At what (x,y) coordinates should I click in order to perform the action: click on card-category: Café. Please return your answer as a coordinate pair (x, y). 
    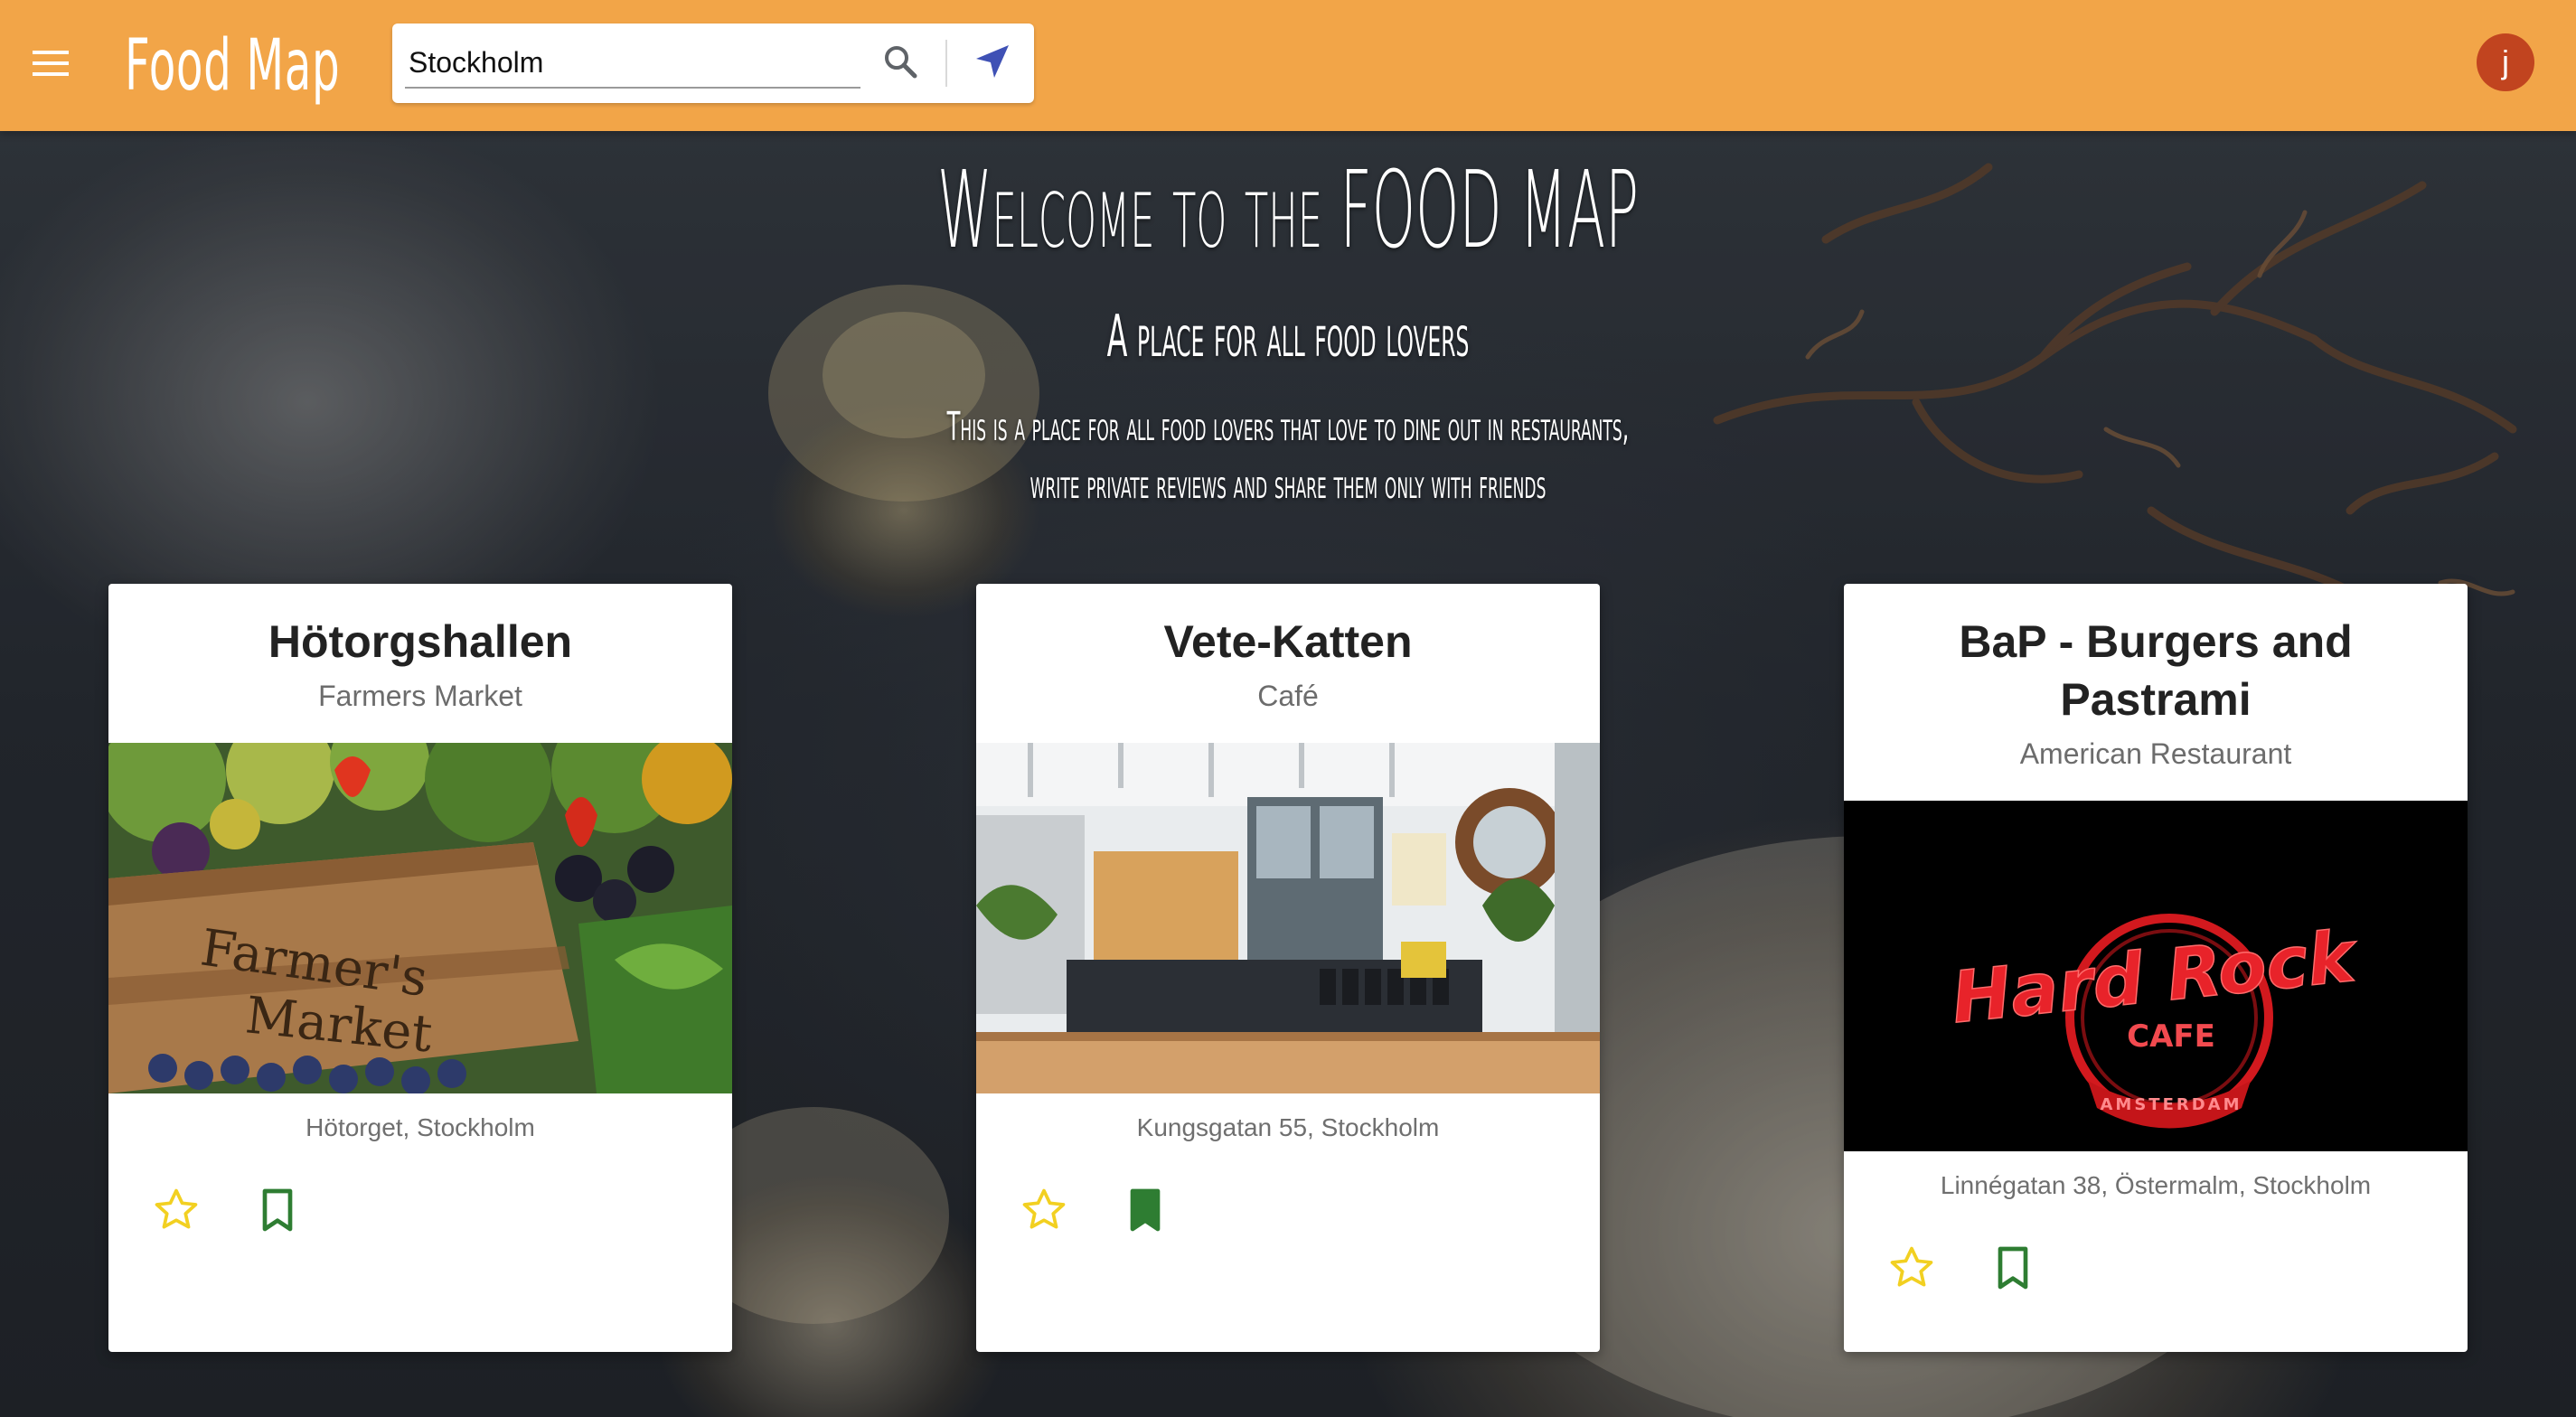
    Looking at the image, I should click on (1288, 696).